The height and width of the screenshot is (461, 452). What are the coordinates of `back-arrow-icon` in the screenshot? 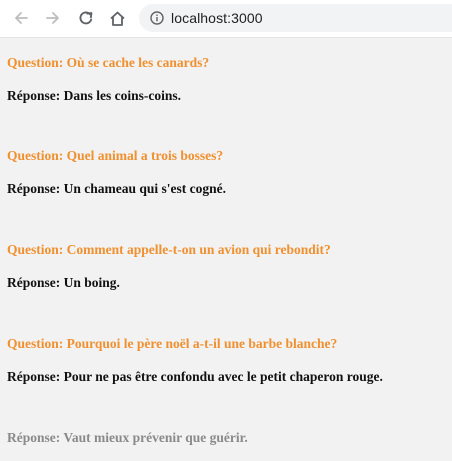 It's located at (21, 18).